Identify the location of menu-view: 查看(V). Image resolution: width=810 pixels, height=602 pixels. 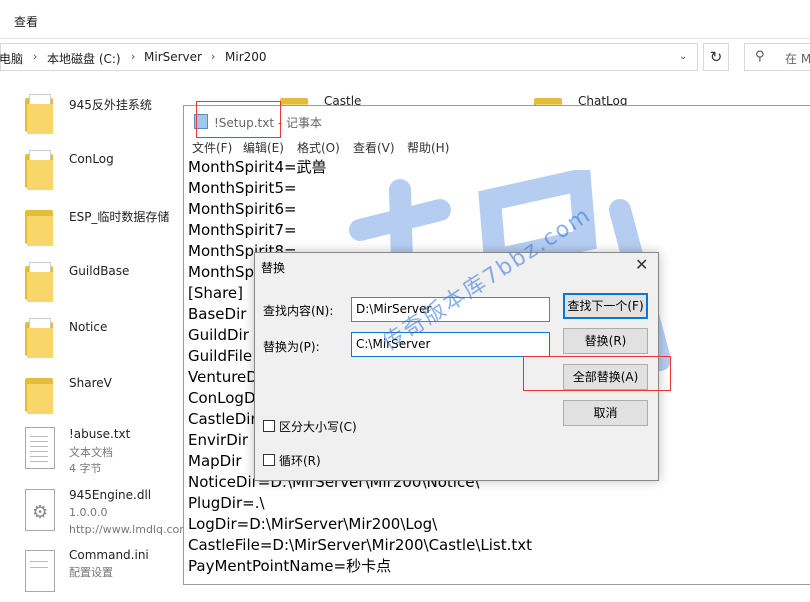
(374, 147).